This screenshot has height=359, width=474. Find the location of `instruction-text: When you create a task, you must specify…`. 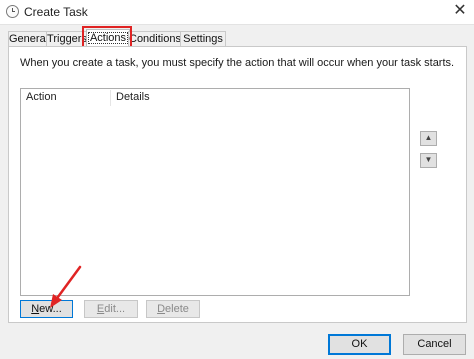

instruction-text: When you create a task, you must specify… is located at coordinates (237, 63).